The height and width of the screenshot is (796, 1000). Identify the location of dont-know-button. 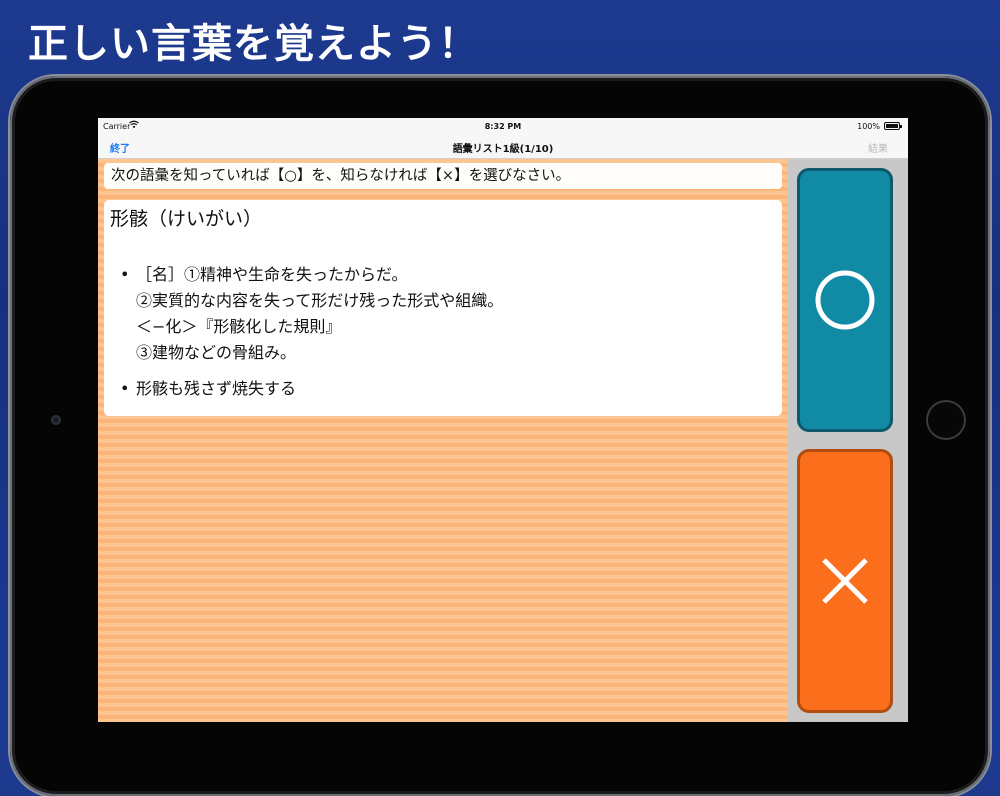
(845, 581).